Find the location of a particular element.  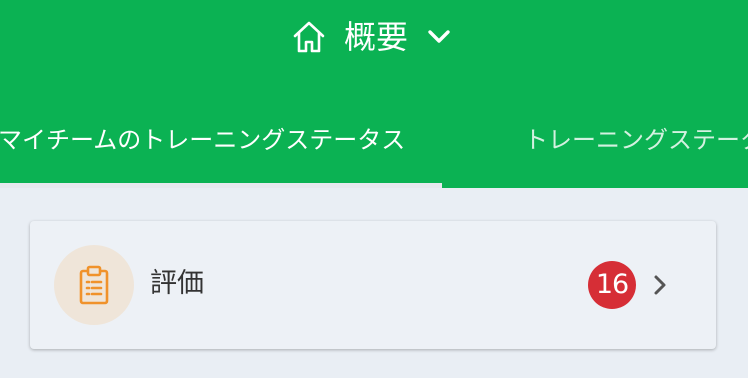

active-tab-indicator is located at coordinates (221, 185).